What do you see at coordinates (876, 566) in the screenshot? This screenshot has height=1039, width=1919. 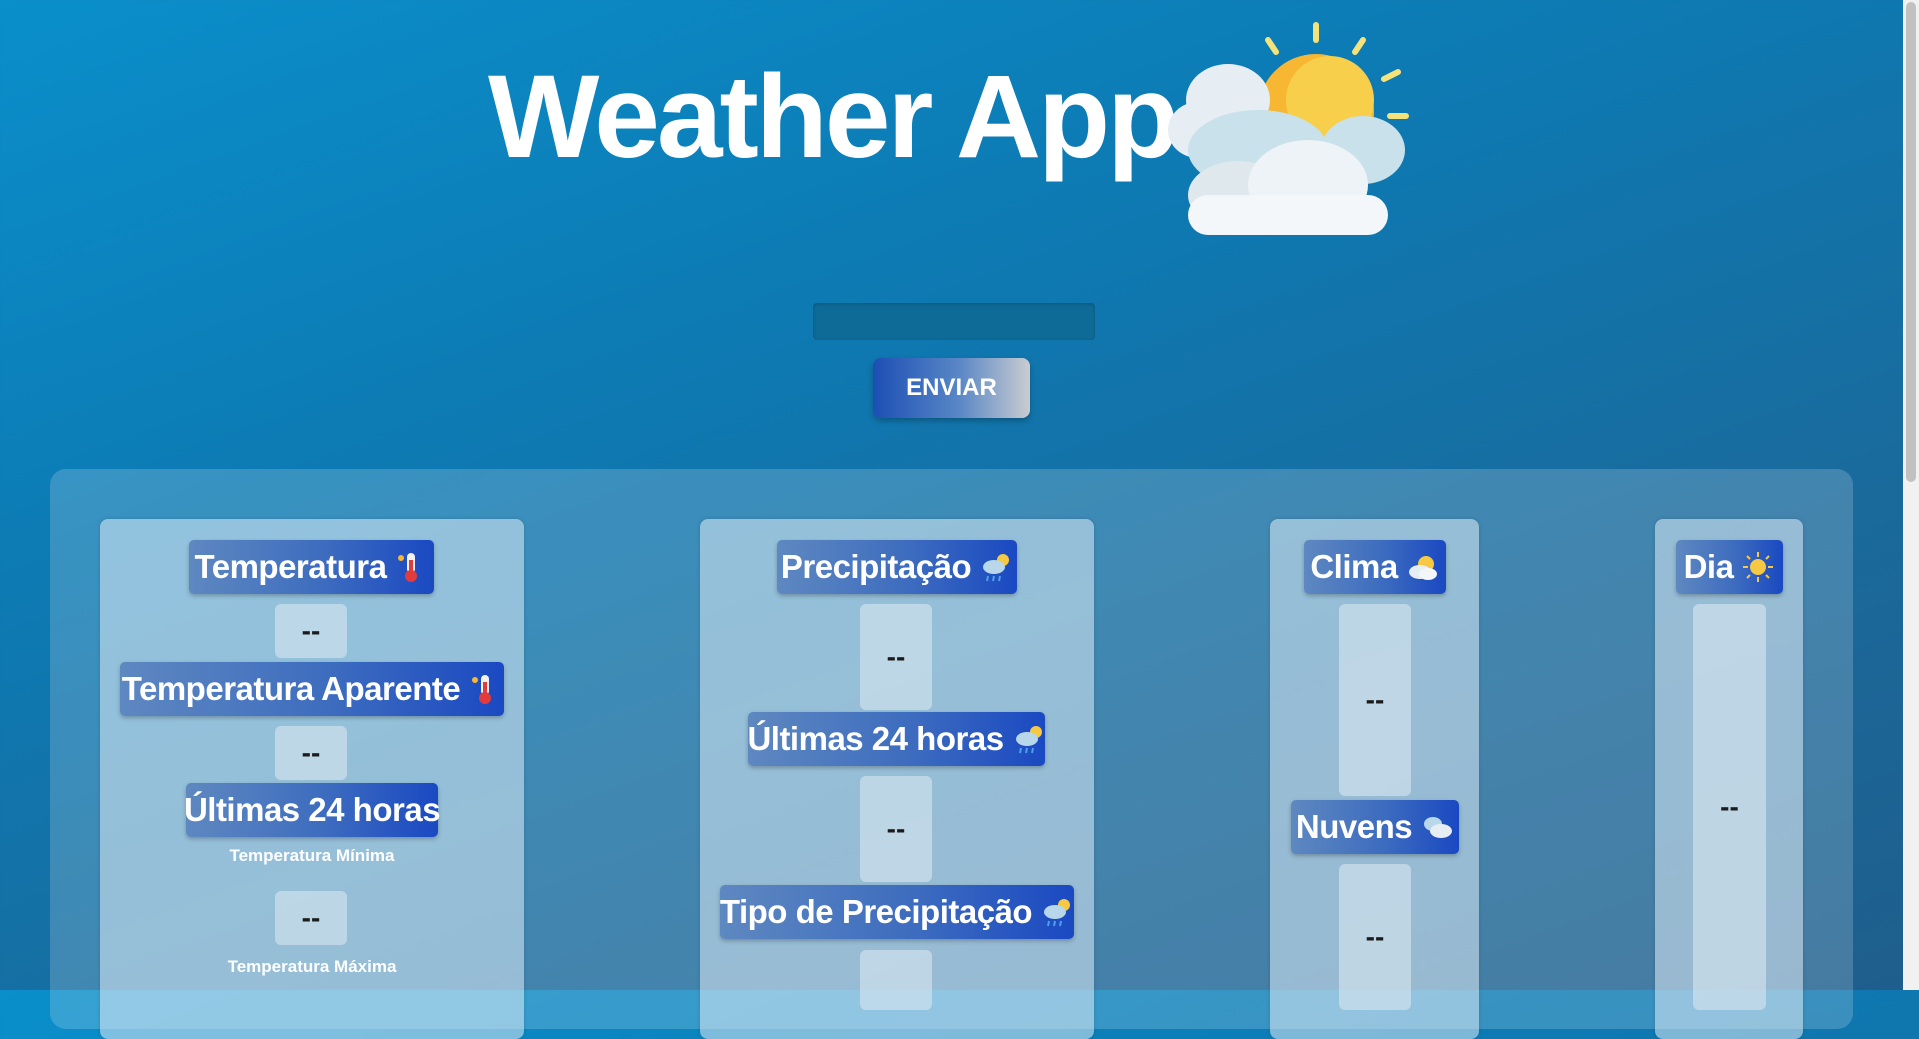 I see `precipitation-label-text: Precipitação` at bounding box center [876, 566].